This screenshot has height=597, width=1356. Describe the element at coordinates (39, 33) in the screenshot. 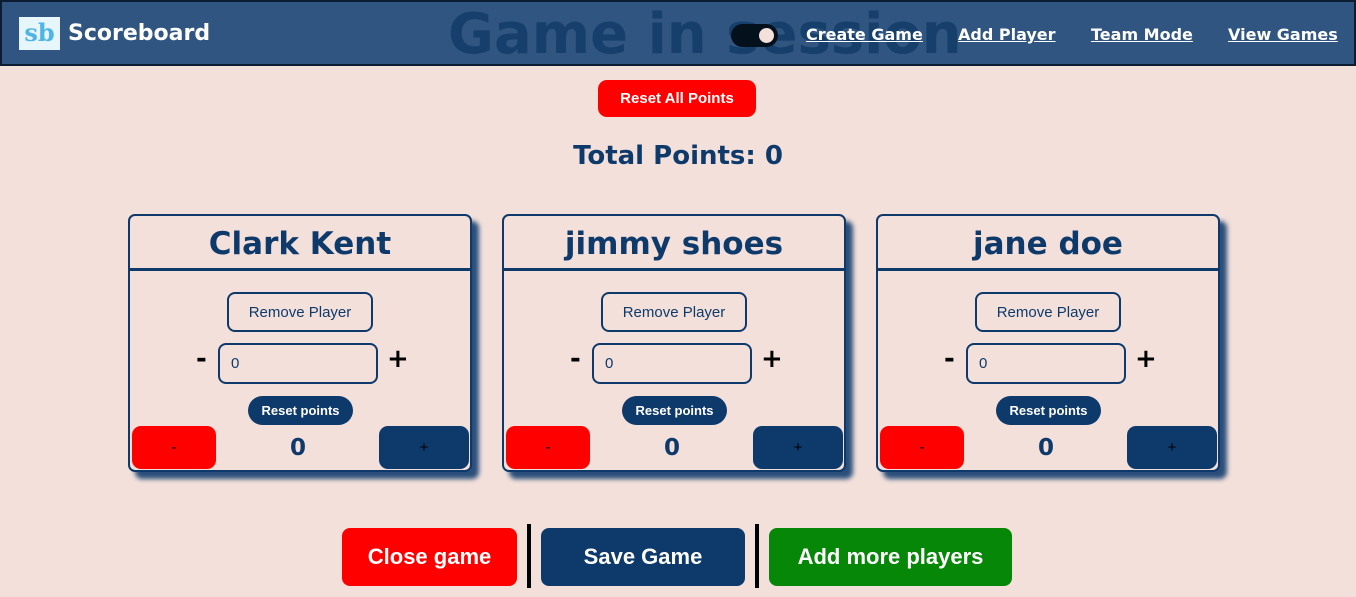

I see `logo-icon: sb` at that location.